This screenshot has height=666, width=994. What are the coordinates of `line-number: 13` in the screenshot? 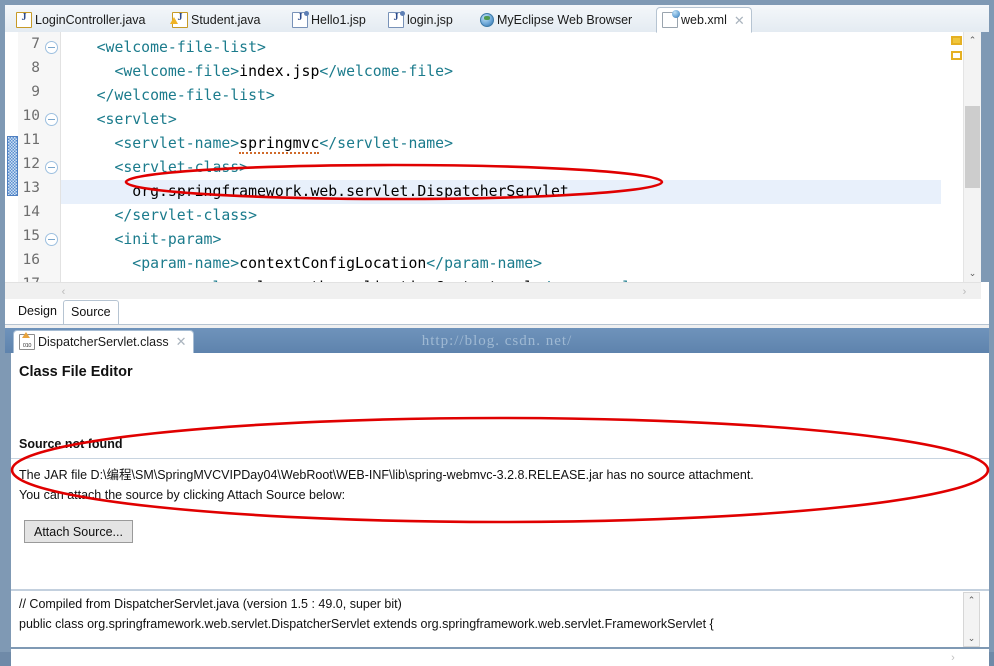 It's located at (31, 188).